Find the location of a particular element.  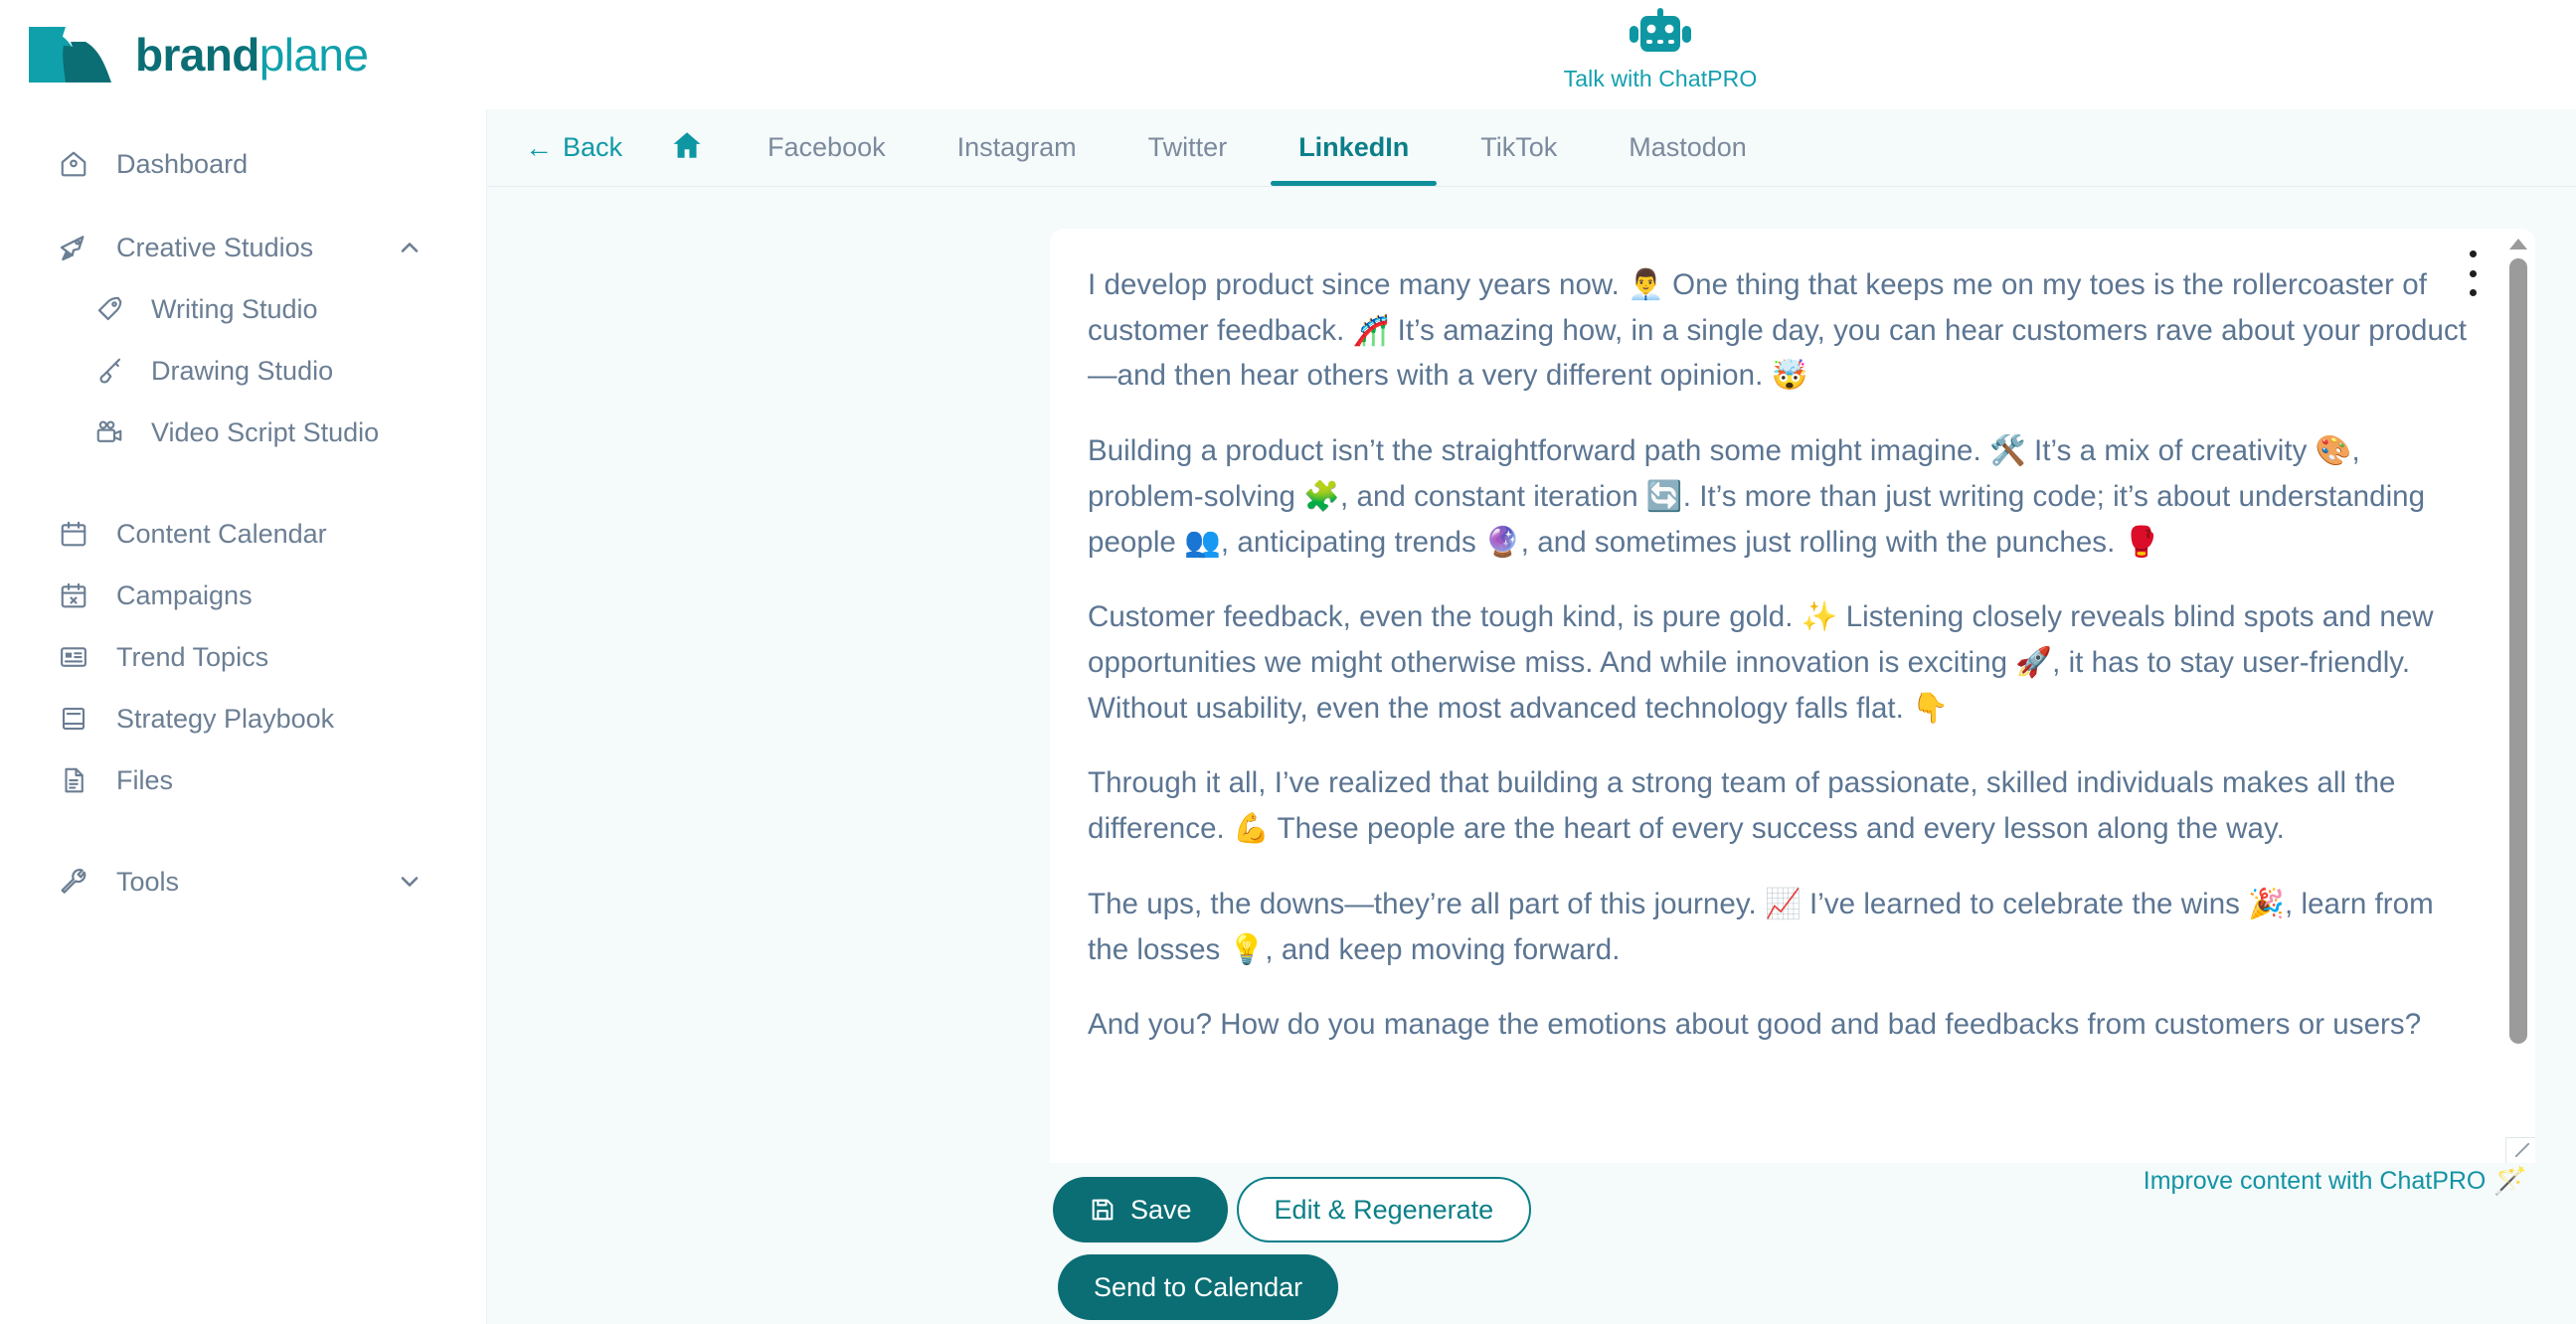

sidebar-item-content-calendar: Content Calendar is located at coordinates (243, 534).